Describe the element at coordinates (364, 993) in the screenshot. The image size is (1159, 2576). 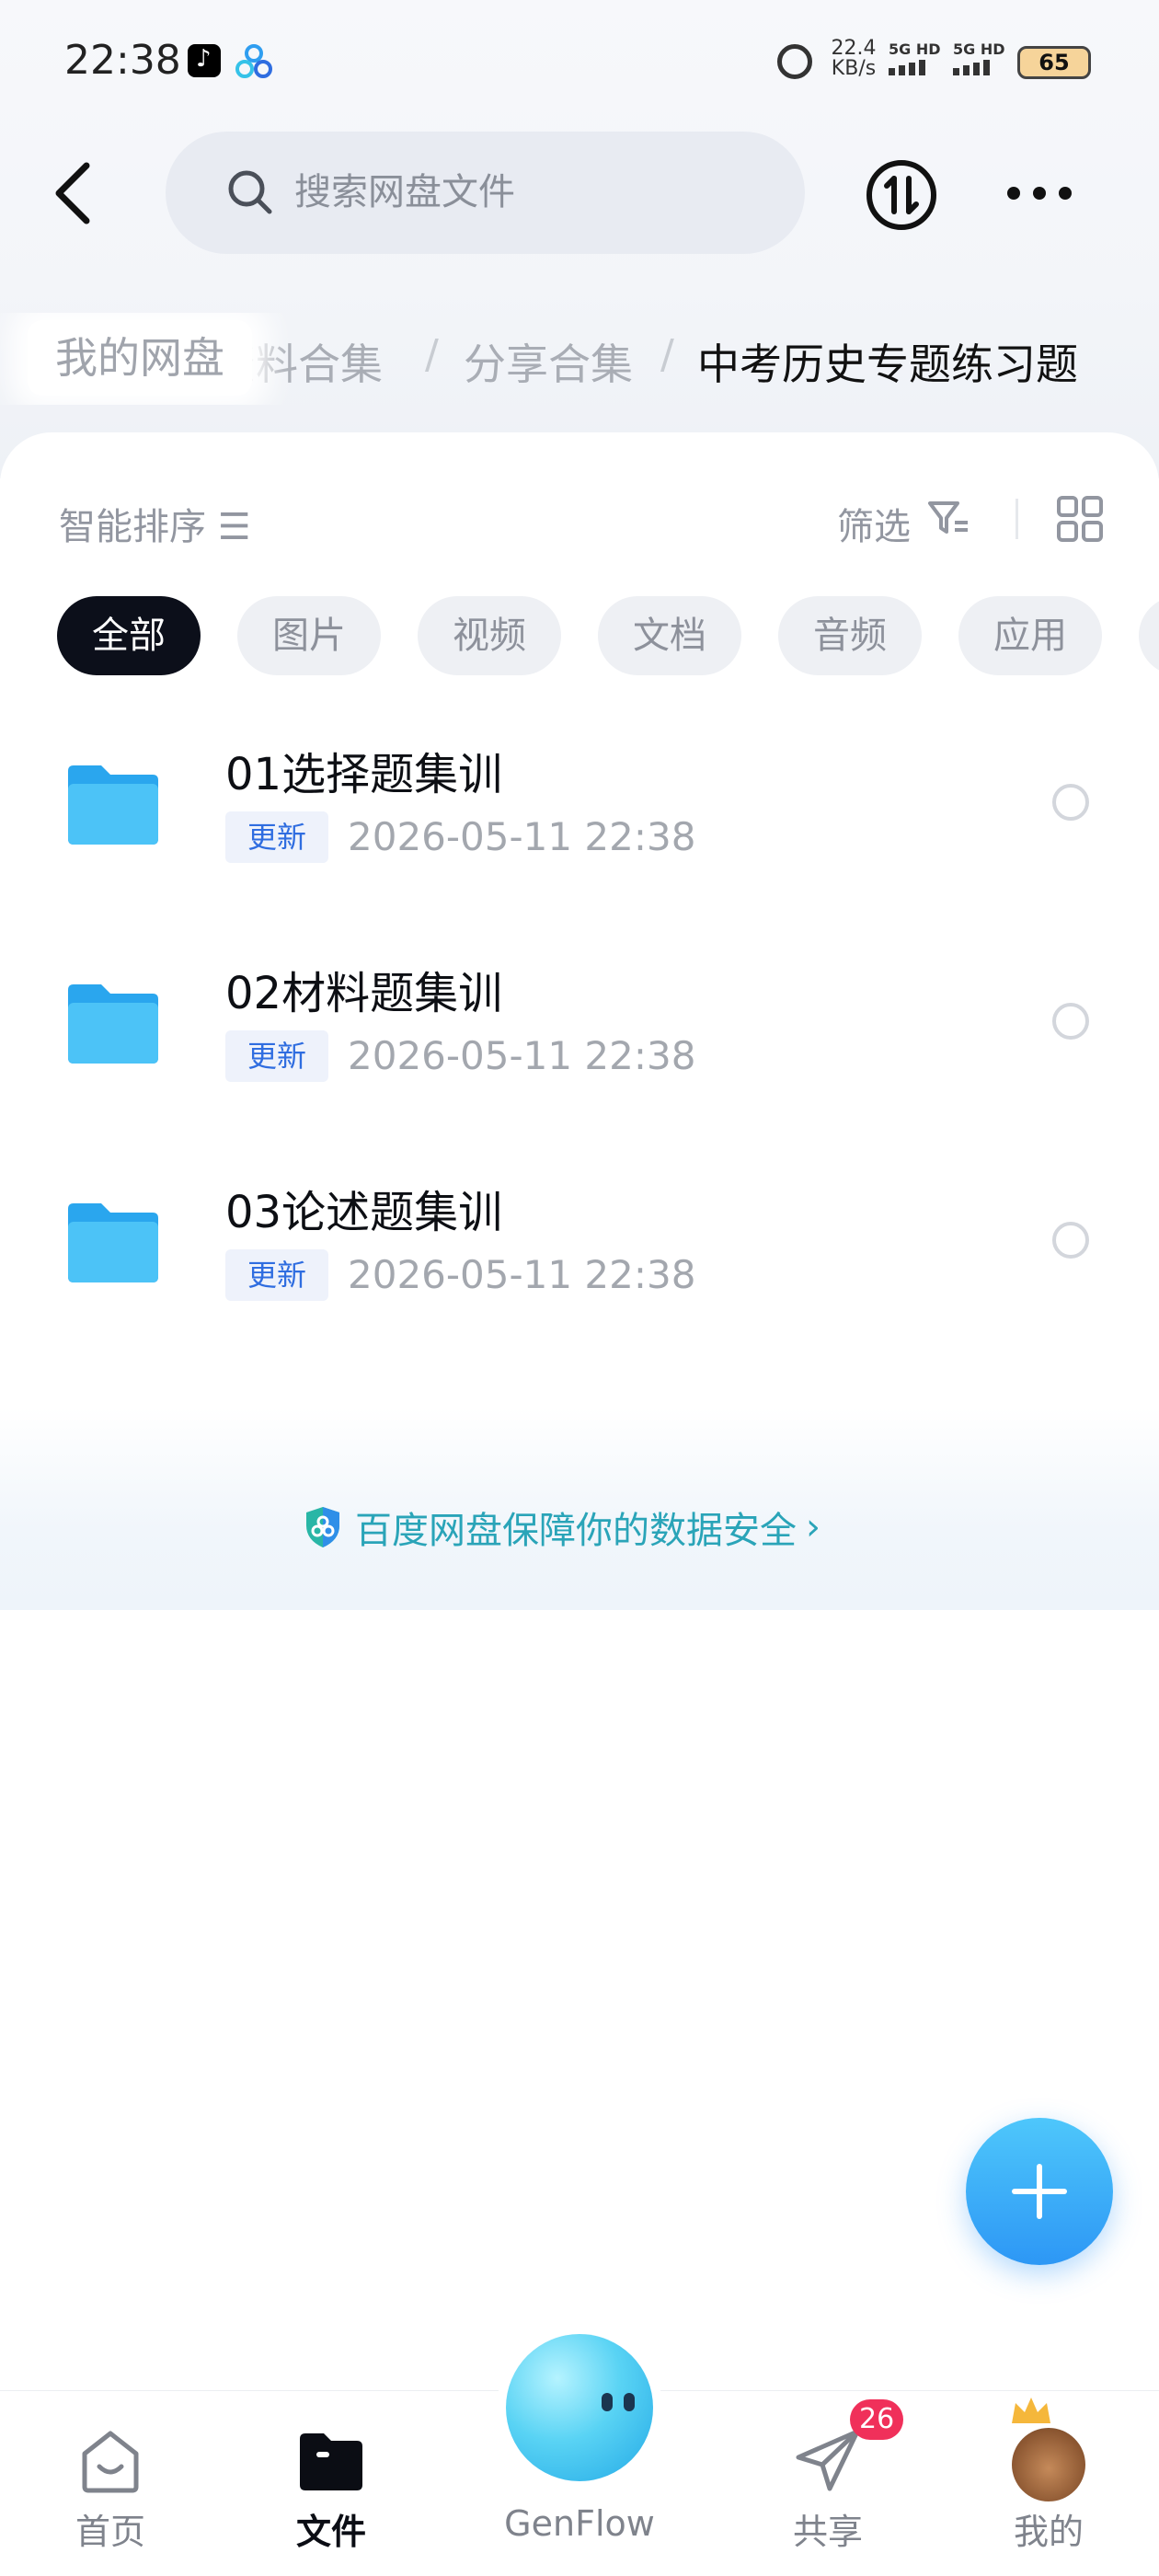
I see `file-name: 02材料题集训` at that location.